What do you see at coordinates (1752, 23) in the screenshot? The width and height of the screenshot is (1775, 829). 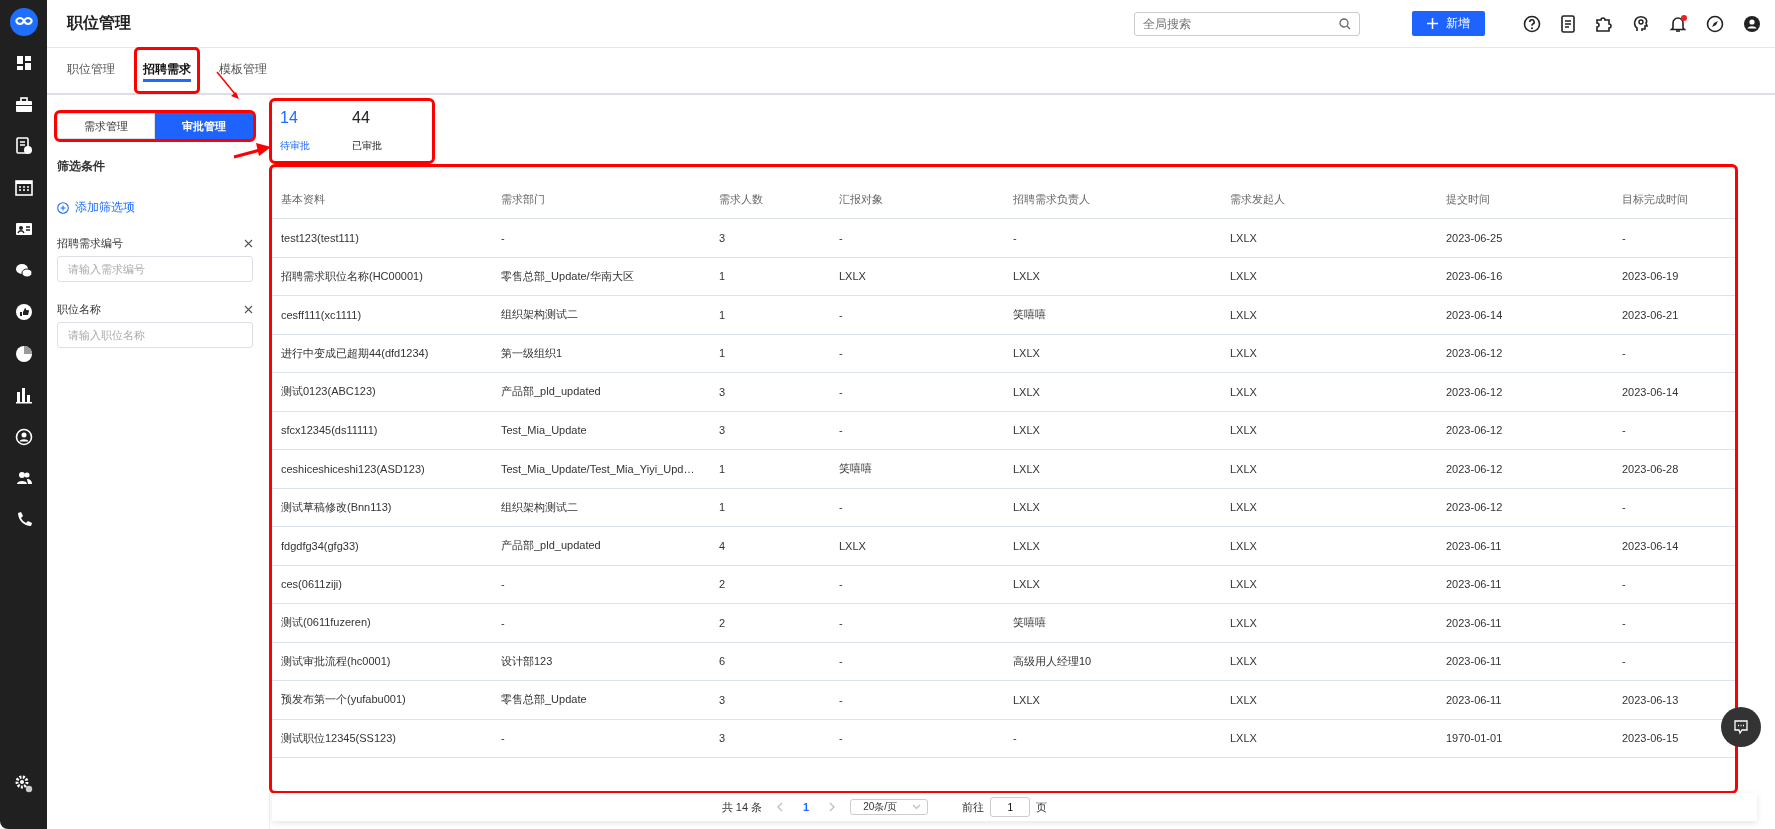 I see `user-avatar-icon` at bounding box center [1752, 23].